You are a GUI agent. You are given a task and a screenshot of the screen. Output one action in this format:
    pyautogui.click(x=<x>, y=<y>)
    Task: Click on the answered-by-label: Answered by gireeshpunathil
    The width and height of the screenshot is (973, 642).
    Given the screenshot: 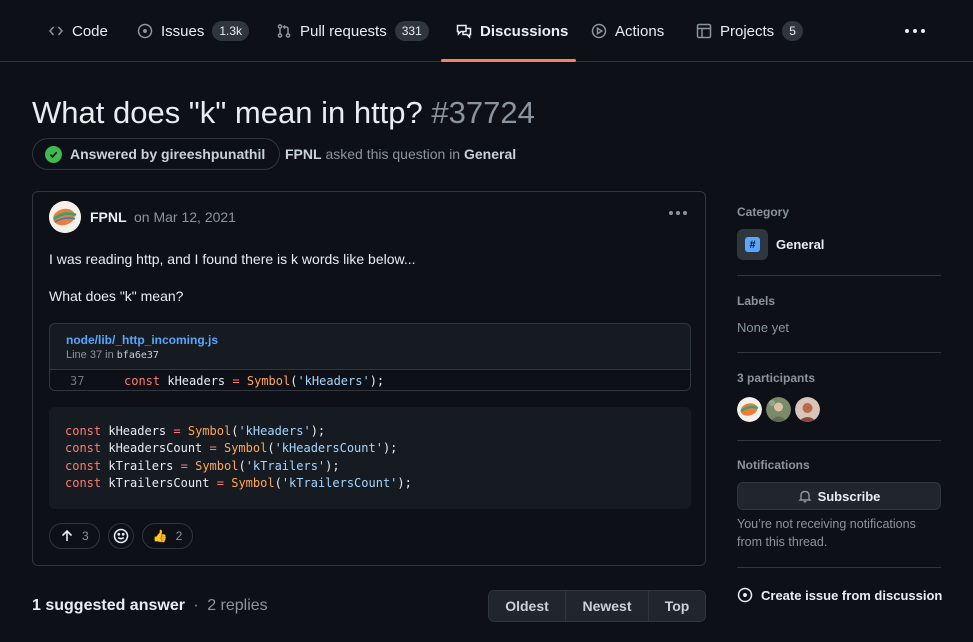 What is the action you would take?
    pyautogui.click(x=168, y=154)
    